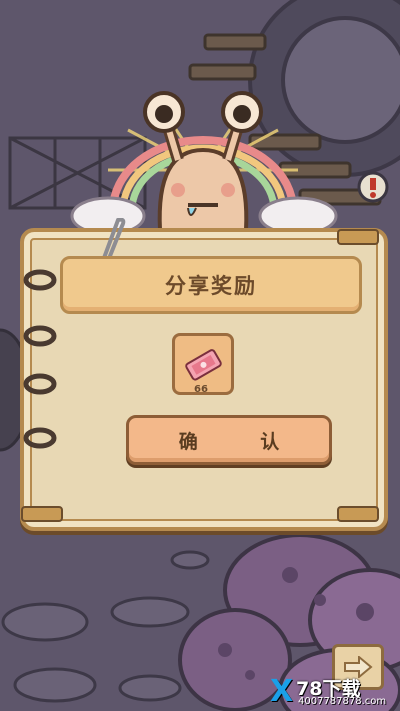 The width and height of the screenshot is (400, 711). I want to click on confirm-button: 确 认, so click(229, 440).